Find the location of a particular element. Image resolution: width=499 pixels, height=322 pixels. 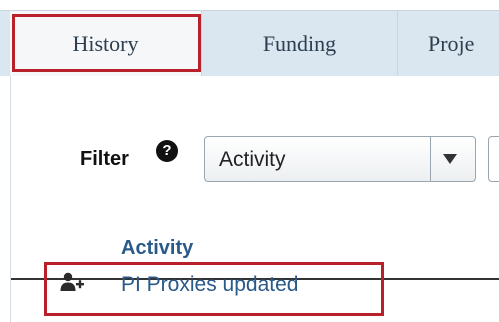

tab-history: History is located at coordinates (106, 43).